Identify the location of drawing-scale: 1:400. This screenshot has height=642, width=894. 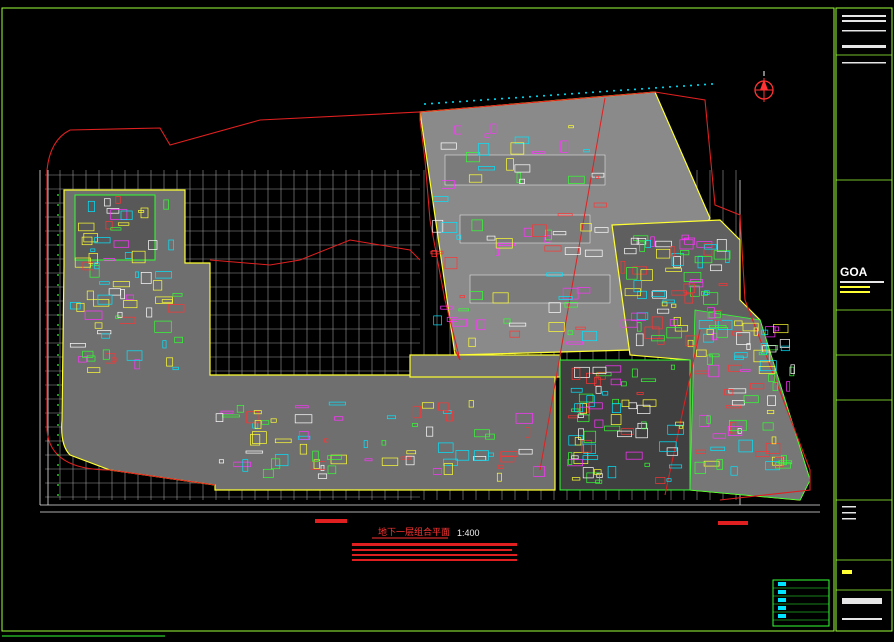
(468, 533).